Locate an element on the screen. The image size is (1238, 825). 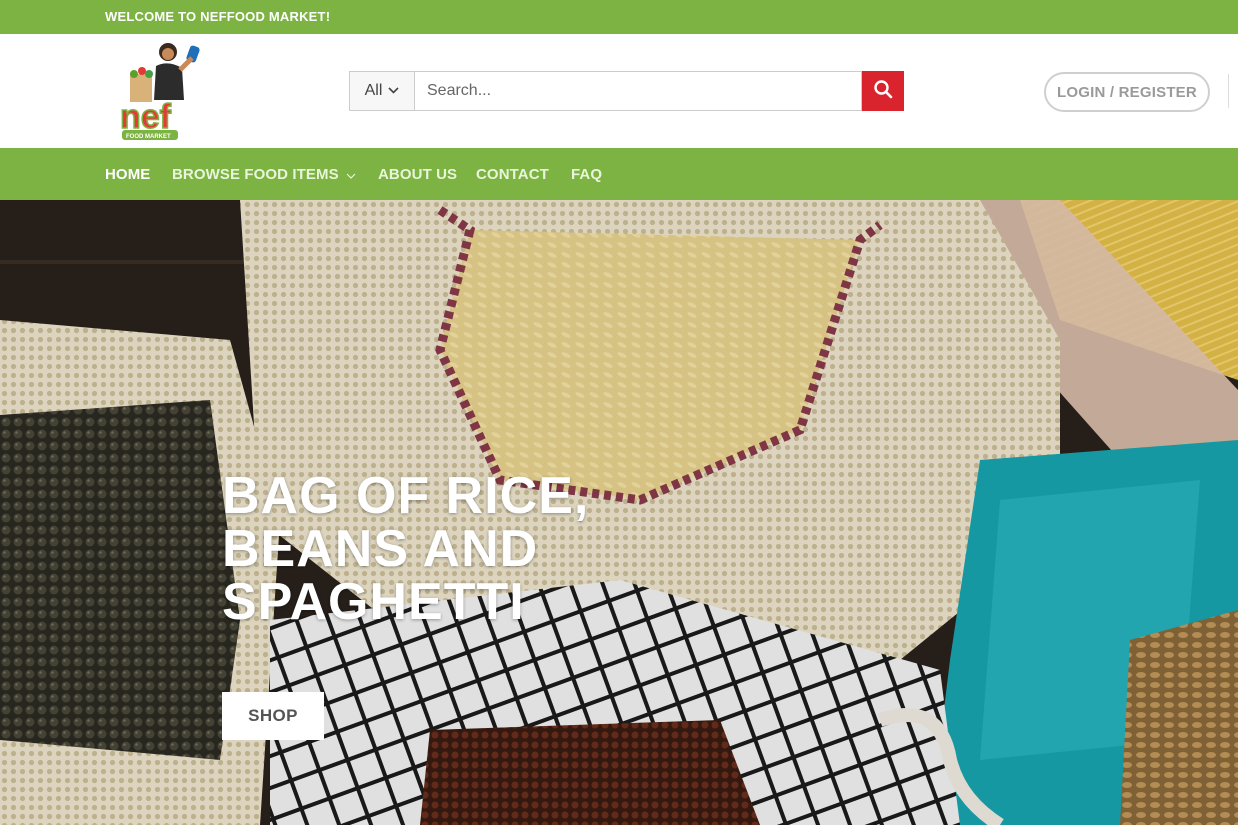
nav-item-faq: FAQ is located at coordinates (586, 174).